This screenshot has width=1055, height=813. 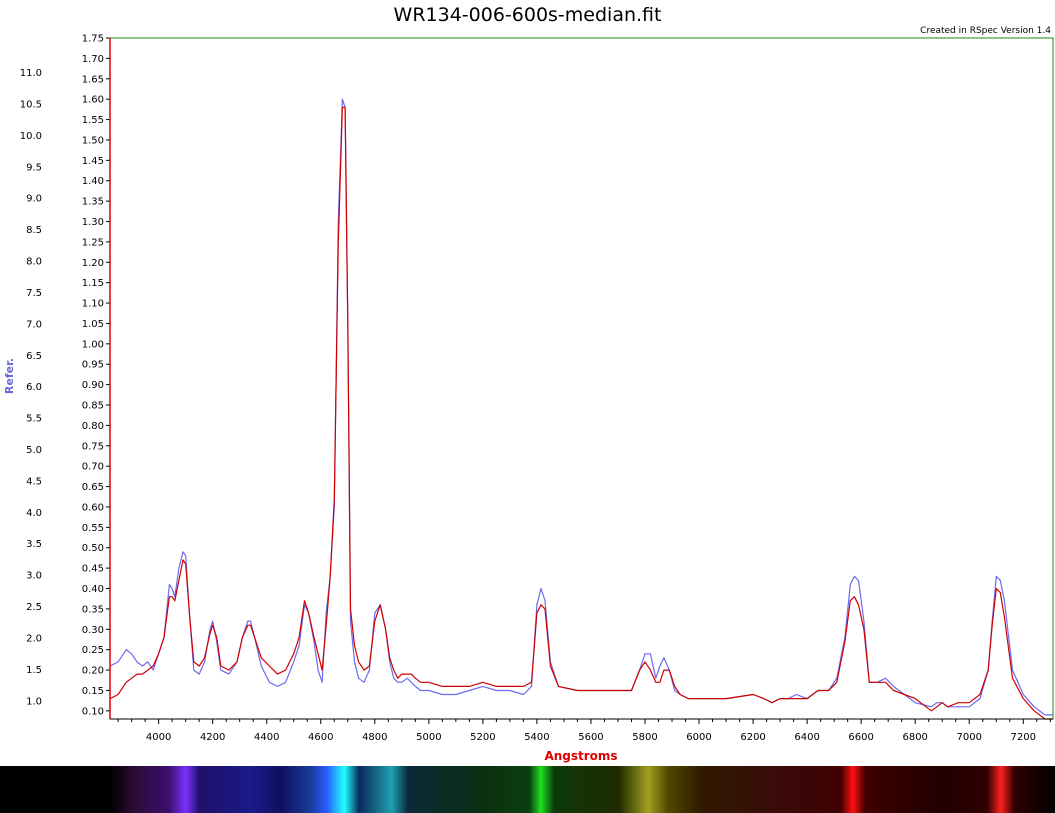 What do you see at coordinates (860, 737) in the screenshot?
I see `x-tick-label: 6600` at bounding box center [860, 737].